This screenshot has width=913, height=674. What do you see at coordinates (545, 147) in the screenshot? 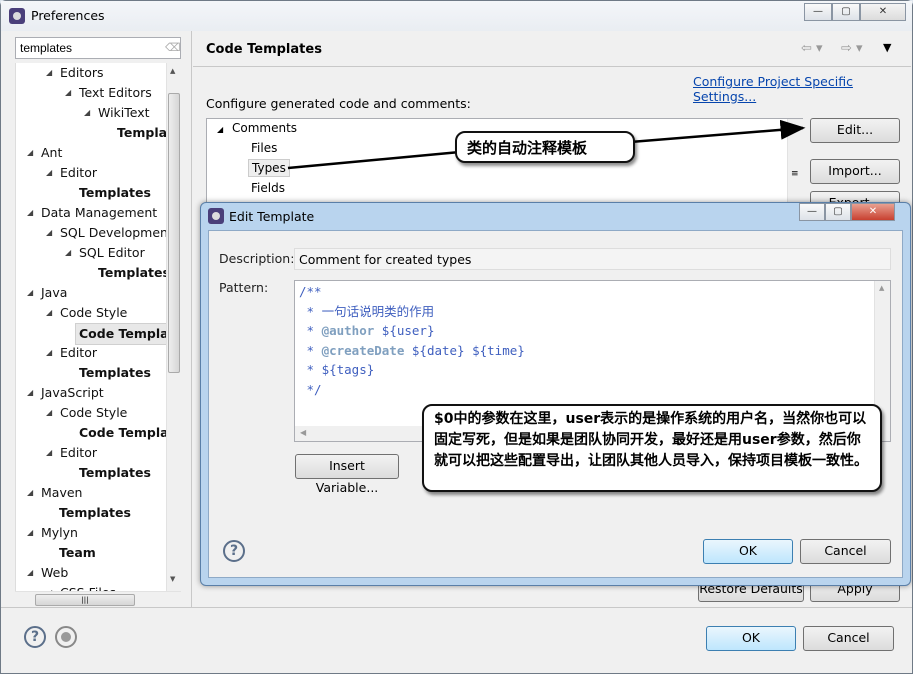
I see `types-callout: 类的自动注释模板` at bounding box center [545, 147].